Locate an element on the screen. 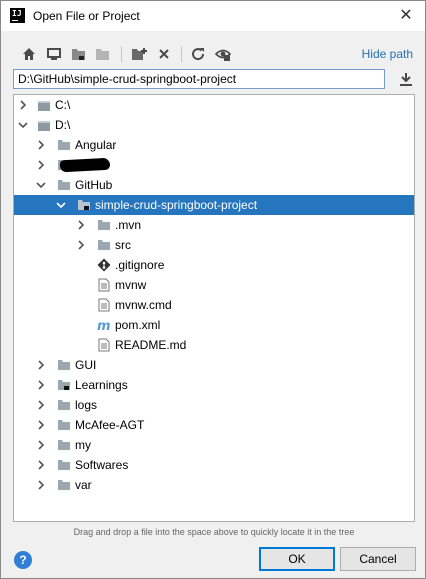 This screenshot has width=426, height=579. dialog-title: Open File or Project is located at coordinates (86, 16).